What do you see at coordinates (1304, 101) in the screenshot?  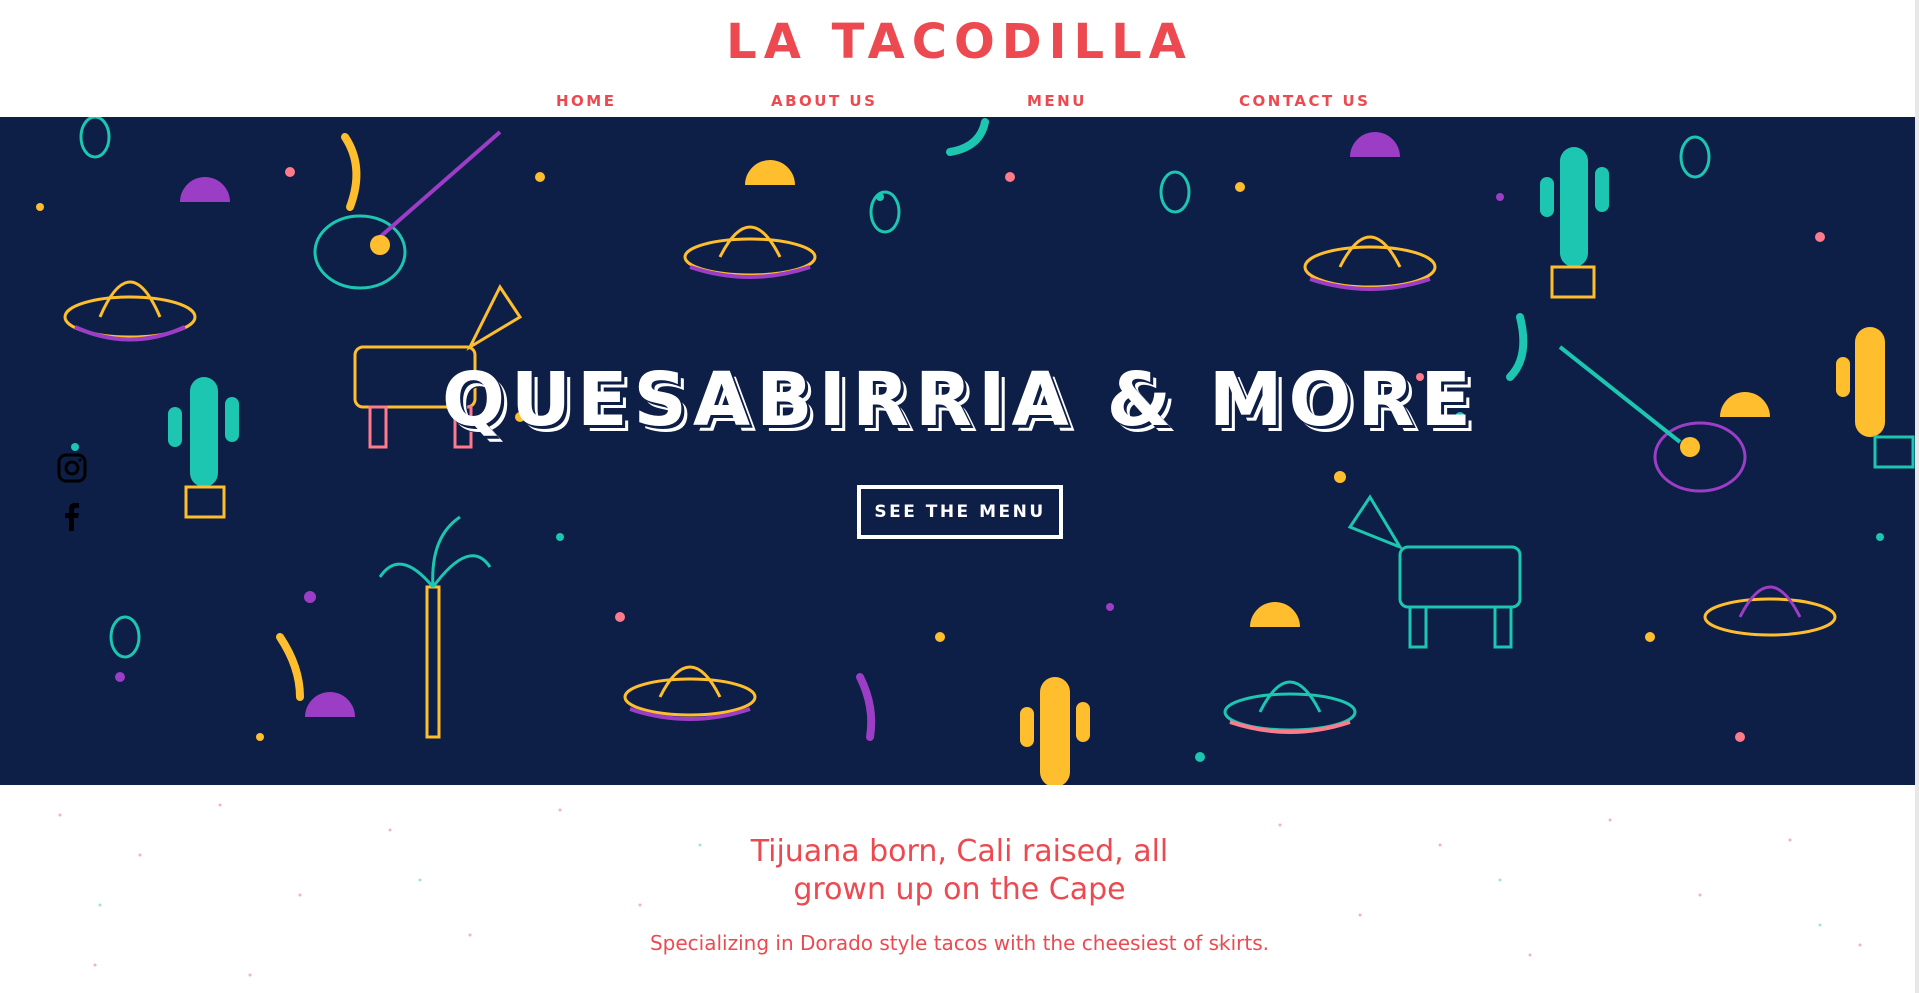 I see `nav-contact-us: CONTACT US` at bounding box center [1304, 101].